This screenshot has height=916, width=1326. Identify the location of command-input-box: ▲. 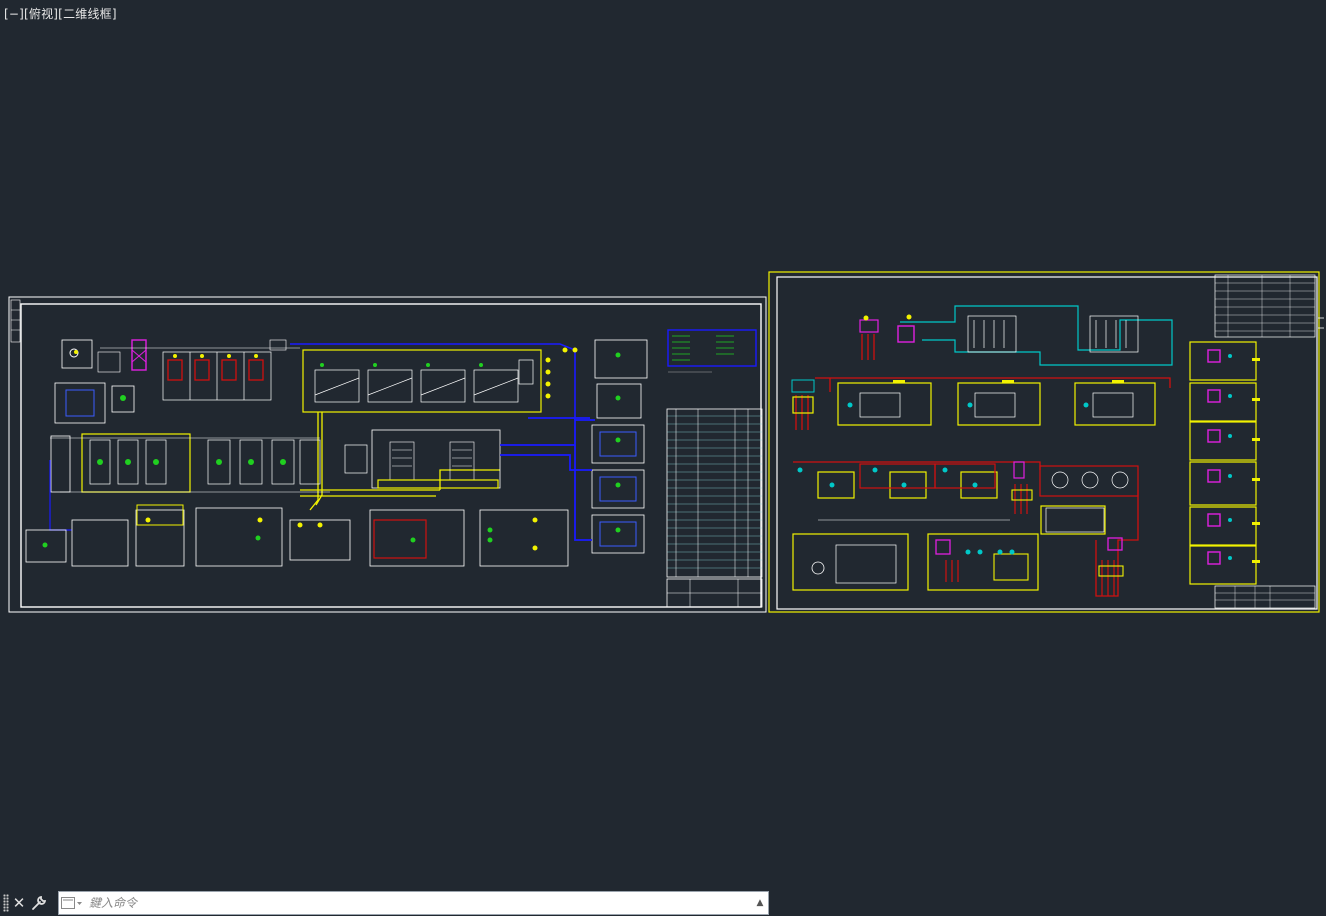
(413, 903).